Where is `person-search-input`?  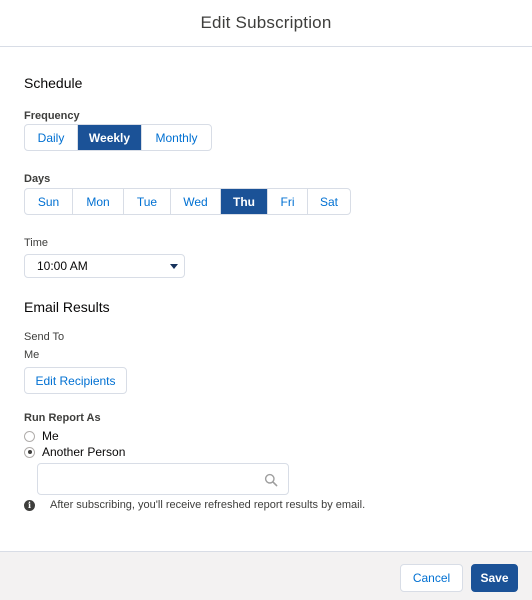 person-search-input is located at coordinates (163, 479).